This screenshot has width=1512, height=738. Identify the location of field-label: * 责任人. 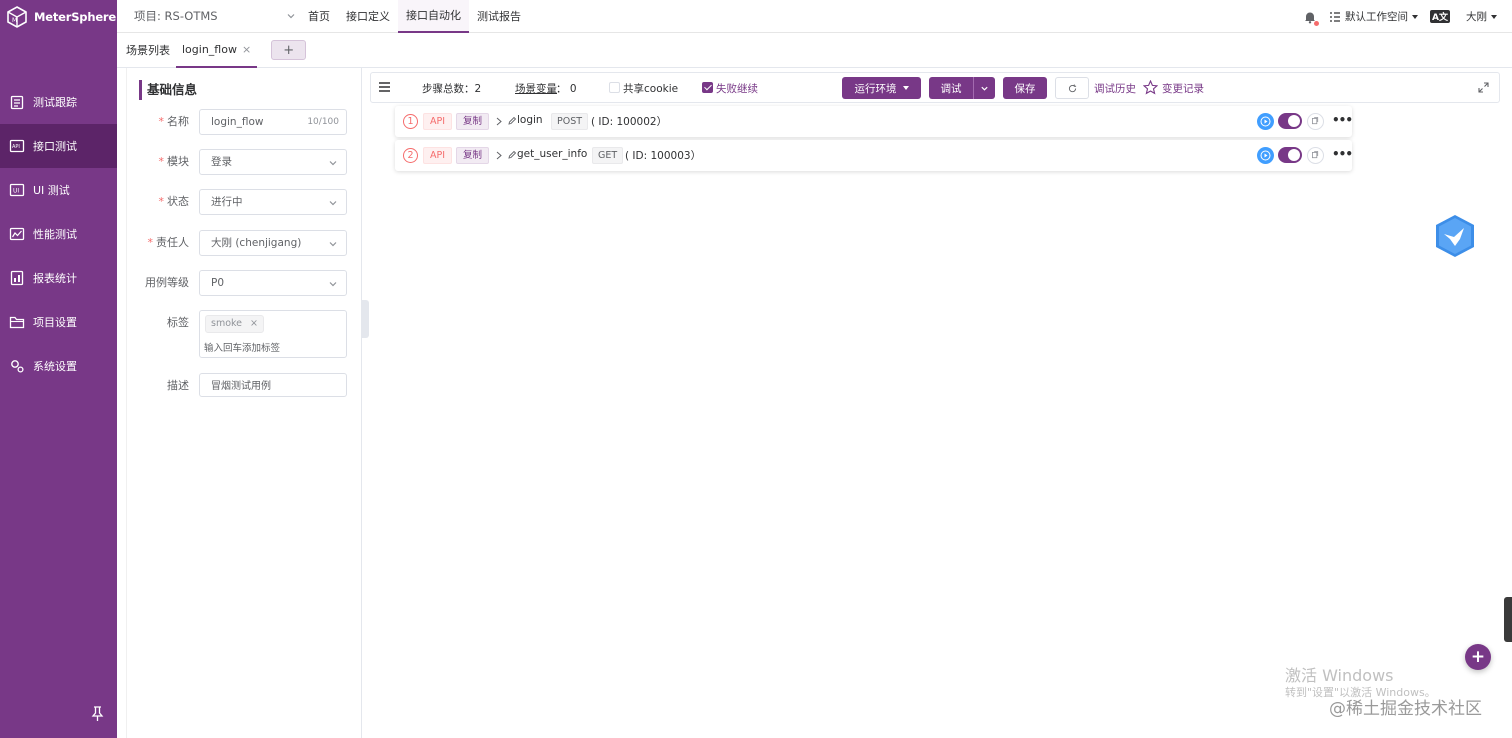
(168, 242).